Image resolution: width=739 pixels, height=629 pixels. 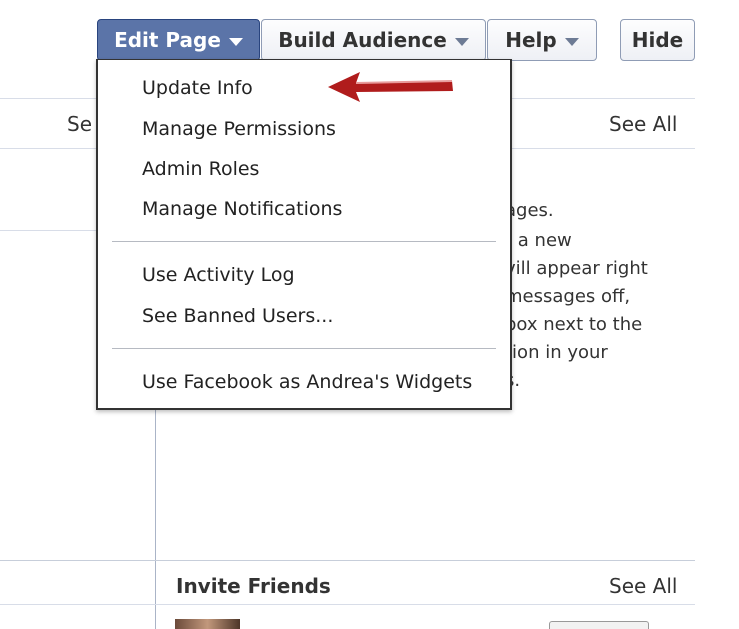 I want to click on messages-line: tion in your, so click(x=556, y=352).